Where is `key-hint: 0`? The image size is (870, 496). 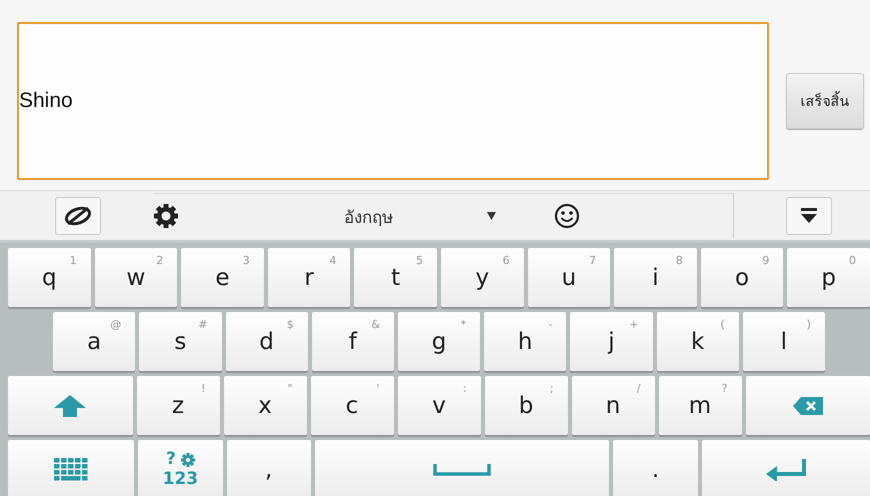
key-hint: 0 is located at coordinates (852, 260).